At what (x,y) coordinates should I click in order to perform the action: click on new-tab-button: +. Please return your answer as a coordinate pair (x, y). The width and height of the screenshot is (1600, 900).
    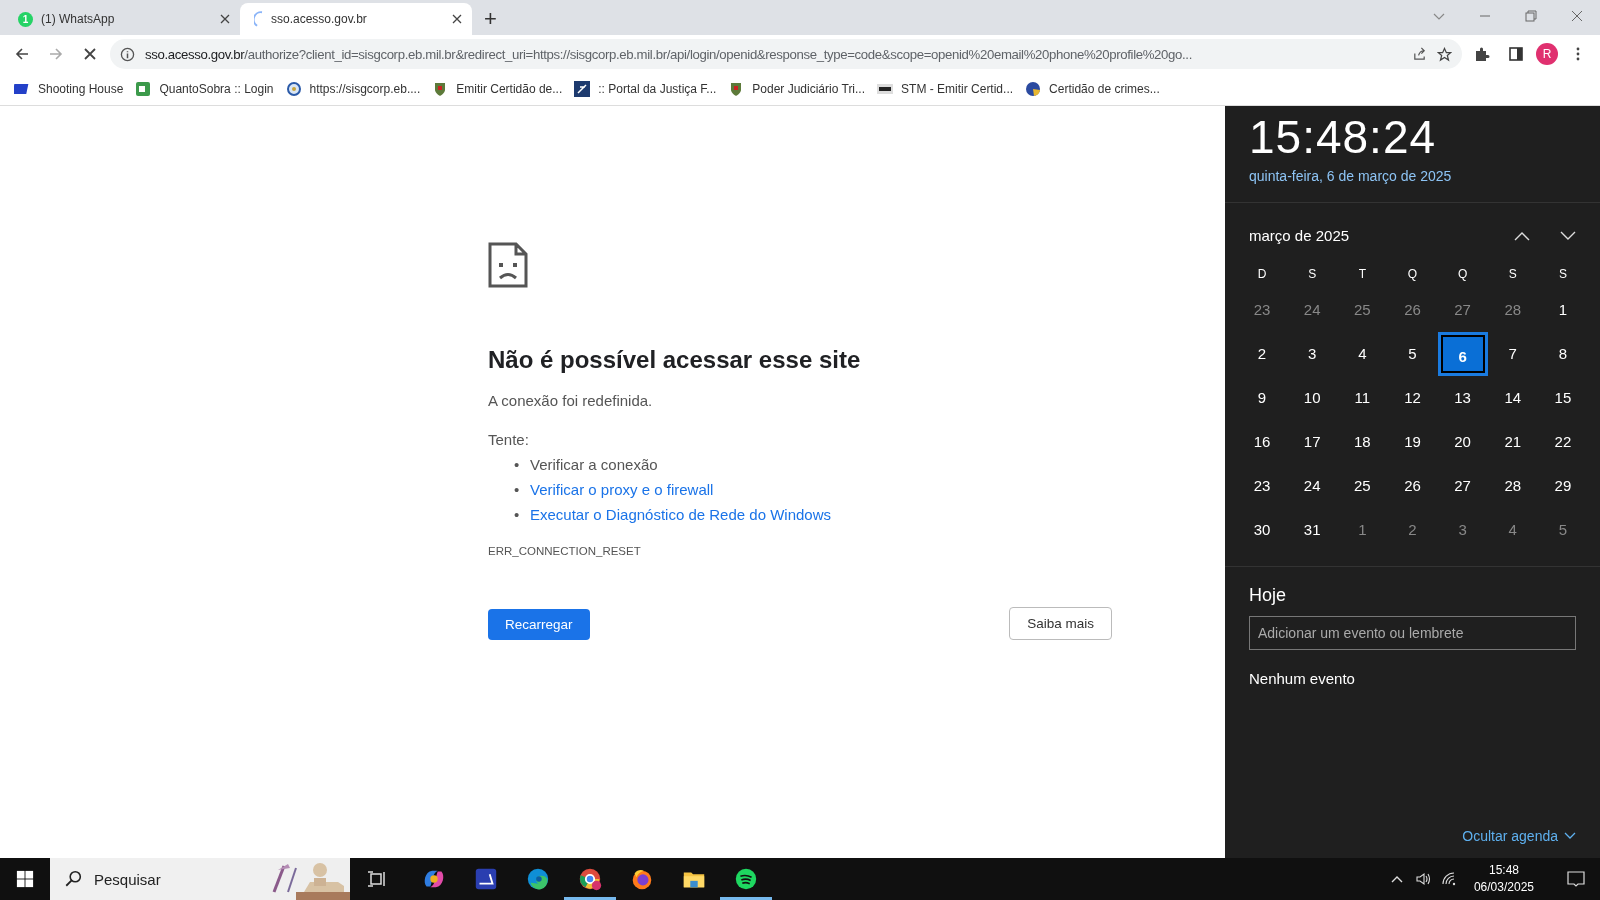
    Looking at the image, I should click on (490, 19).